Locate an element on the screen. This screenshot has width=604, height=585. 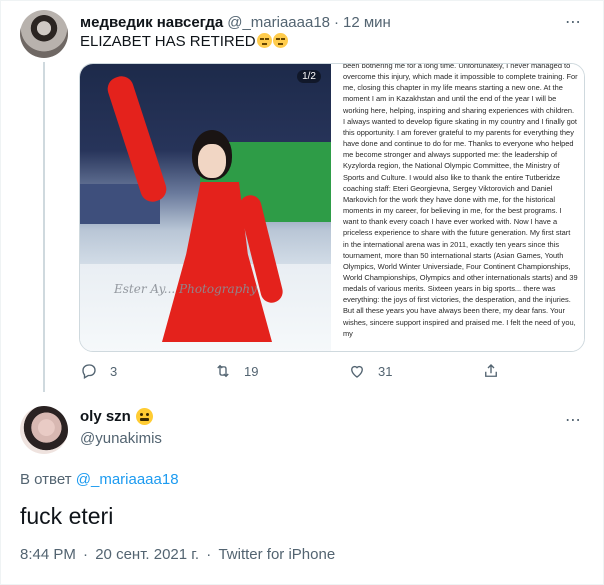
retweet-icon is located at coordinates (223, 371).